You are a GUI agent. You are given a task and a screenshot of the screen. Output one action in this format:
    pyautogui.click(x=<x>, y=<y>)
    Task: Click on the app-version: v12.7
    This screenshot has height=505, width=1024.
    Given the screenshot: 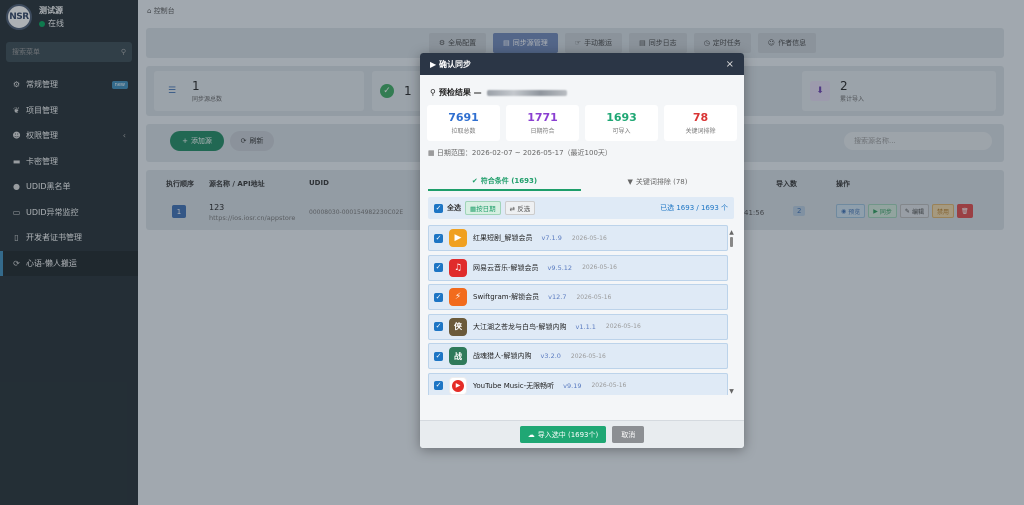 What is the action you would take?
    pyautogui.click(x=557, y=297)
    